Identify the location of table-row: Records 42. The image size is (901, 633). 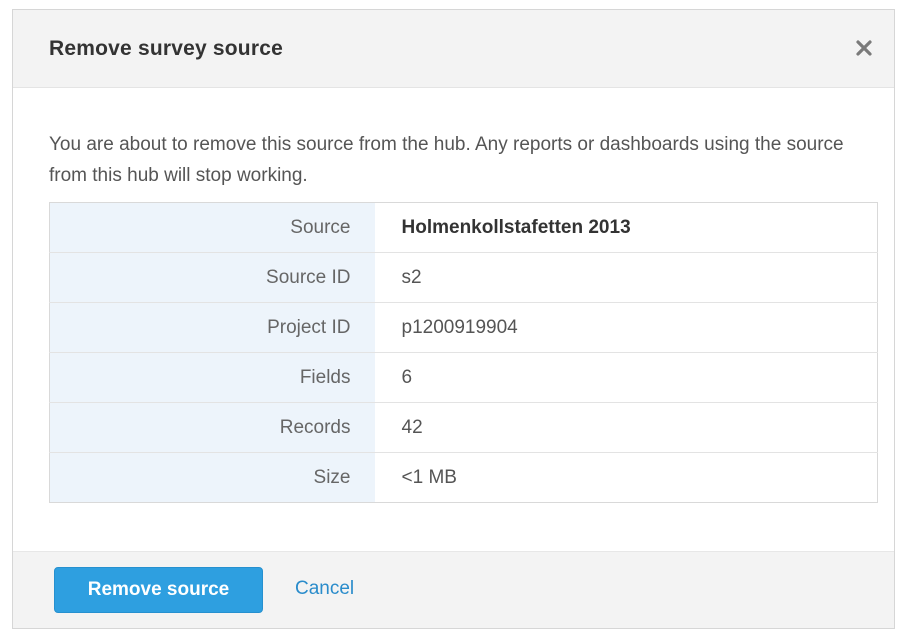
(463, 427).